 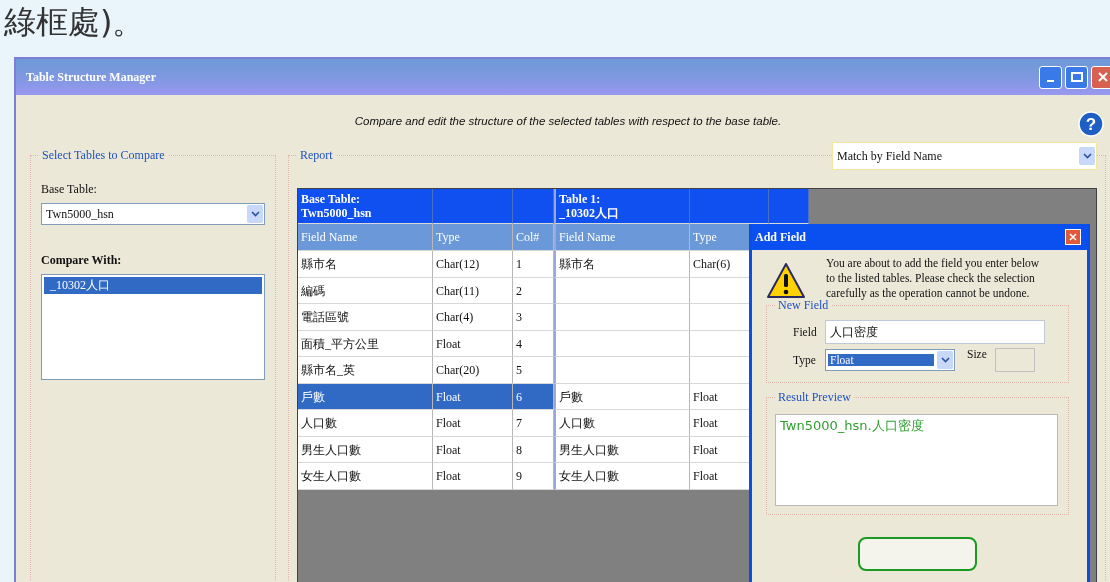 What do you see at coordinates (533, 317) in the screenshot?
I see `table-cell: 3` at bounding box center [533, 317].